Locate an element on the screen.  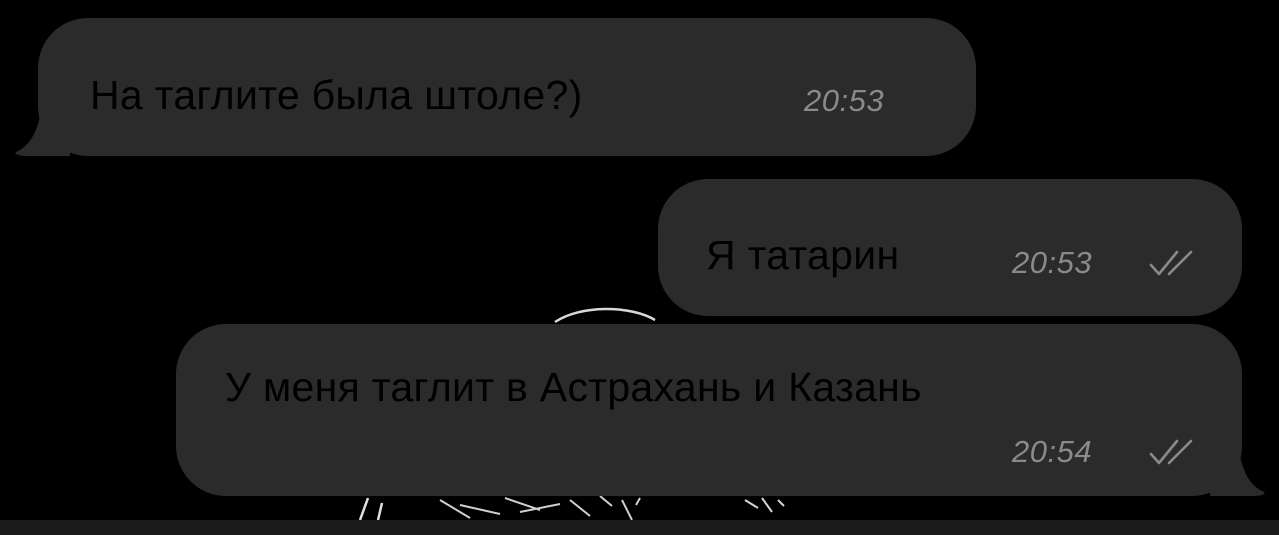
message-text: У меня таглит в Астрахань и Казань is located at coordinates (573, 387).